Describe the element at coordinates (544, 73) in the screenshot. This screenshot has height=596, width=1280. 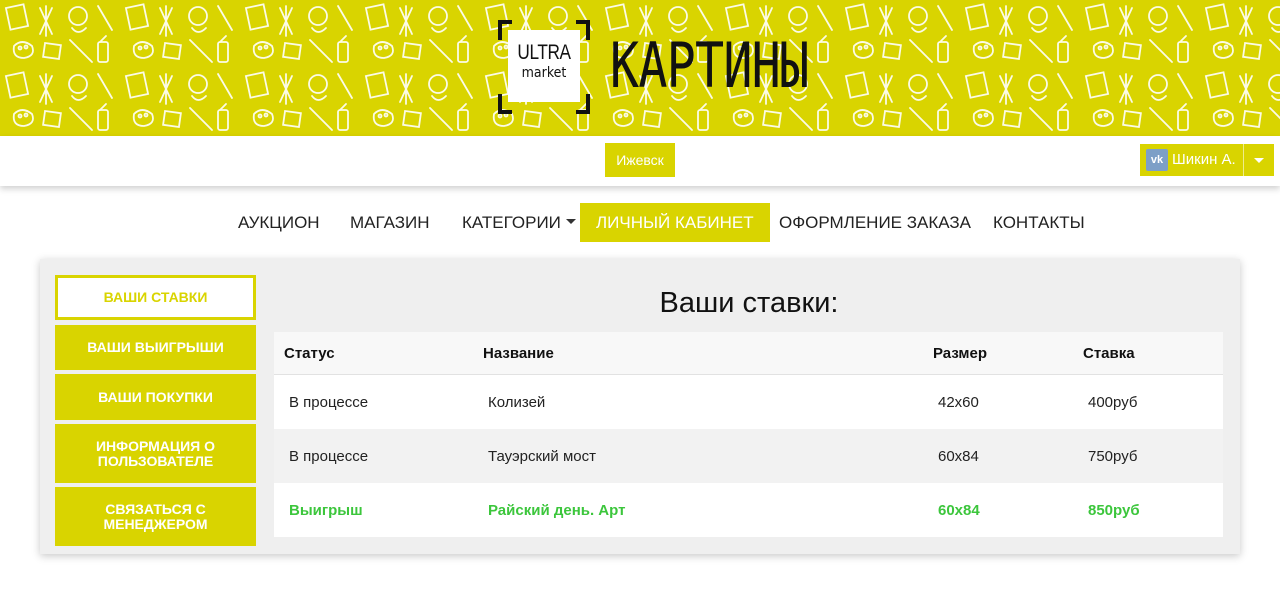
I see `logo-text-market: market` at that location.